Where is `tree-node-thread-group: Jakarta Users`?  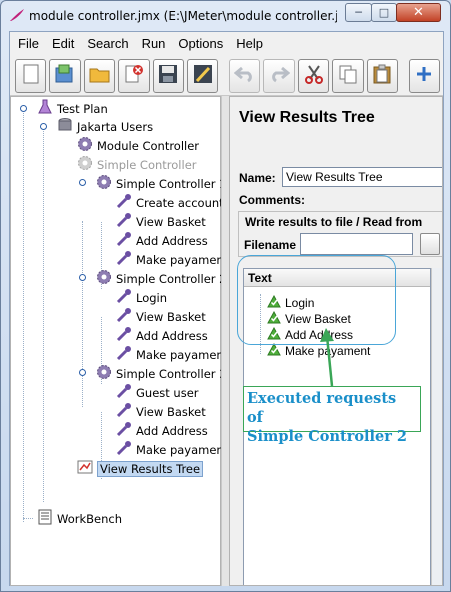
tree-node-thread-group: Jakarta Users is located at coordinates (105, 126).